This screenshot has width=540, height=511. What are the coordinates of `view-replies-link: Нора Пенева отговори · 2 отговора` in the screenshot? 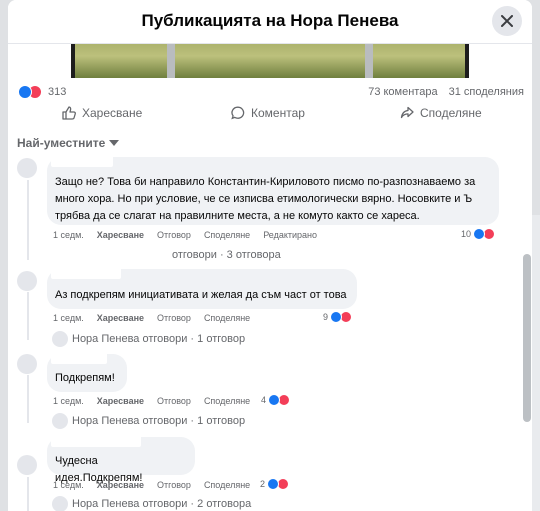 It's located at (151, 503).